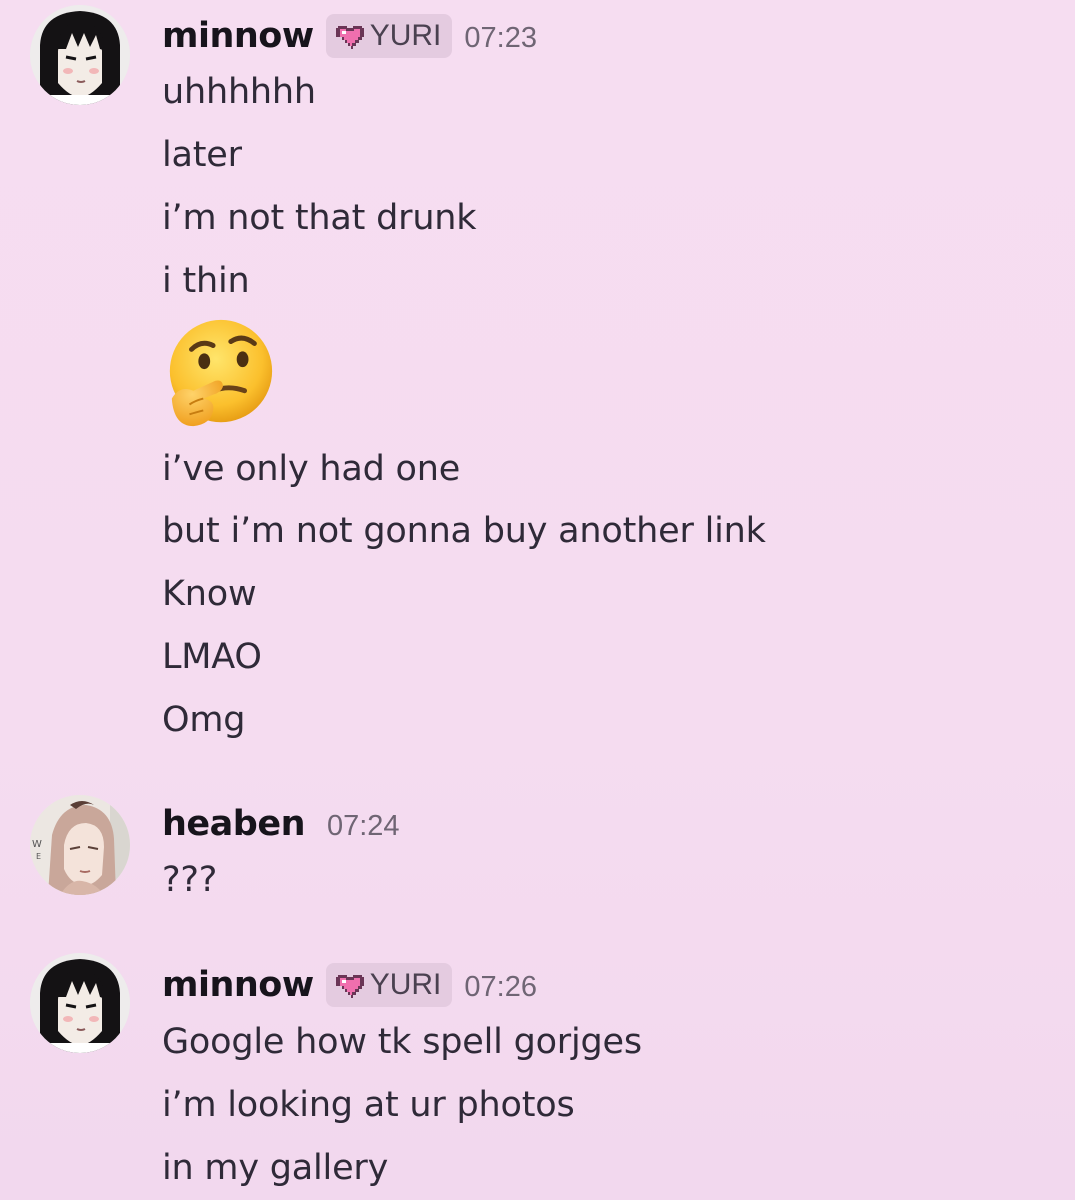 The image size is (1075, 1200). What do you see at coordinates (37, 844) in the screenshot?
I see `svg-text: W` at bounding box center [37, 844].